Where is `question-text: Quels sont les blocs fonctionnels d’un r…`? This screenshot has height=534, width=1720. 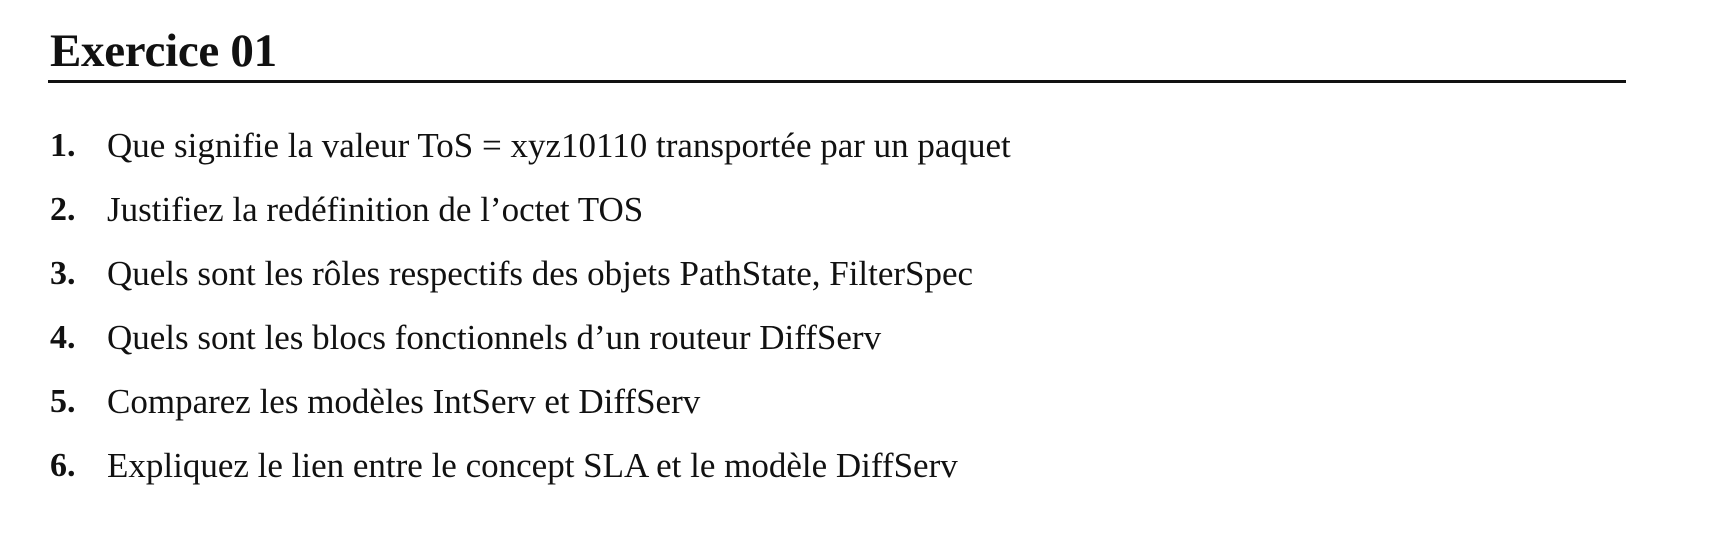 question-text: Quels sont les blocs fonctionnels d’un r… is located at coordinates (494, 337).